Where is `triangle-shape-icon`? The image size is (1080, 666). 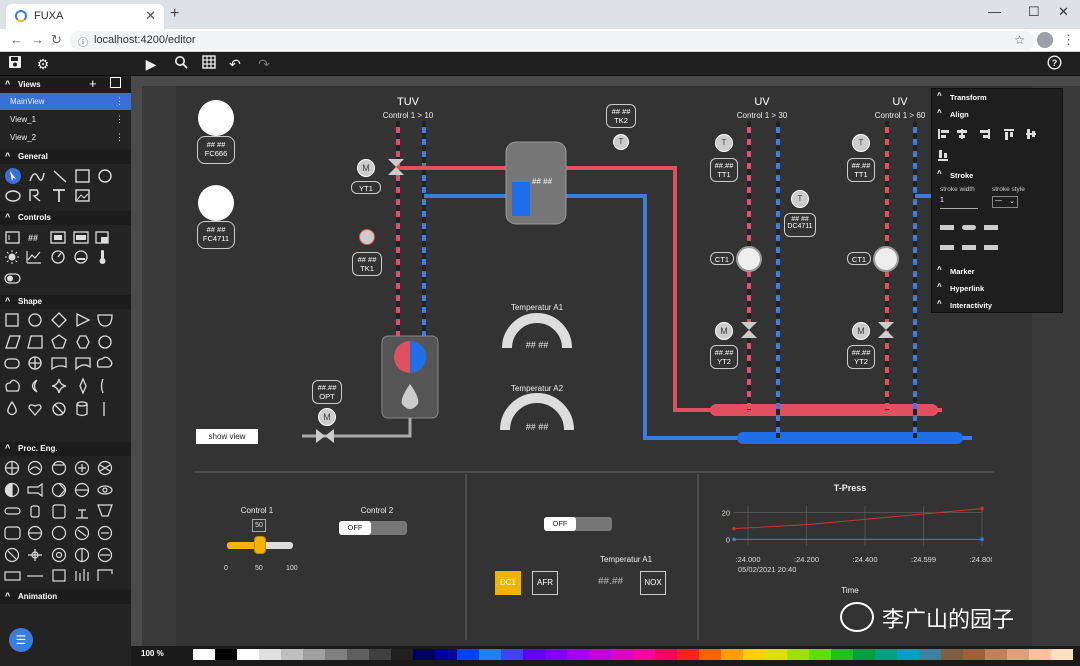 triangle-shape-icon is located at coordinates (83, 320).